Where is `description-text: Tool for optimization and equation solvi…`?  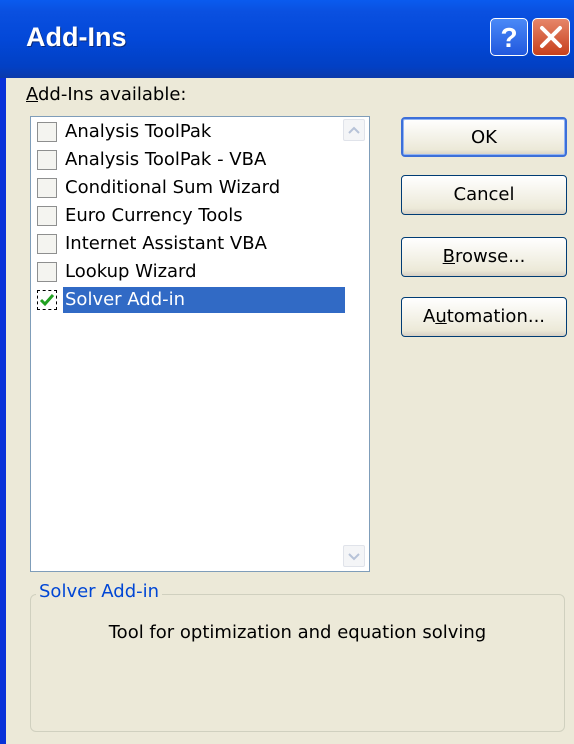 description-text: Tool for optimization and equation solvi… is located at coordinates (297, 632).